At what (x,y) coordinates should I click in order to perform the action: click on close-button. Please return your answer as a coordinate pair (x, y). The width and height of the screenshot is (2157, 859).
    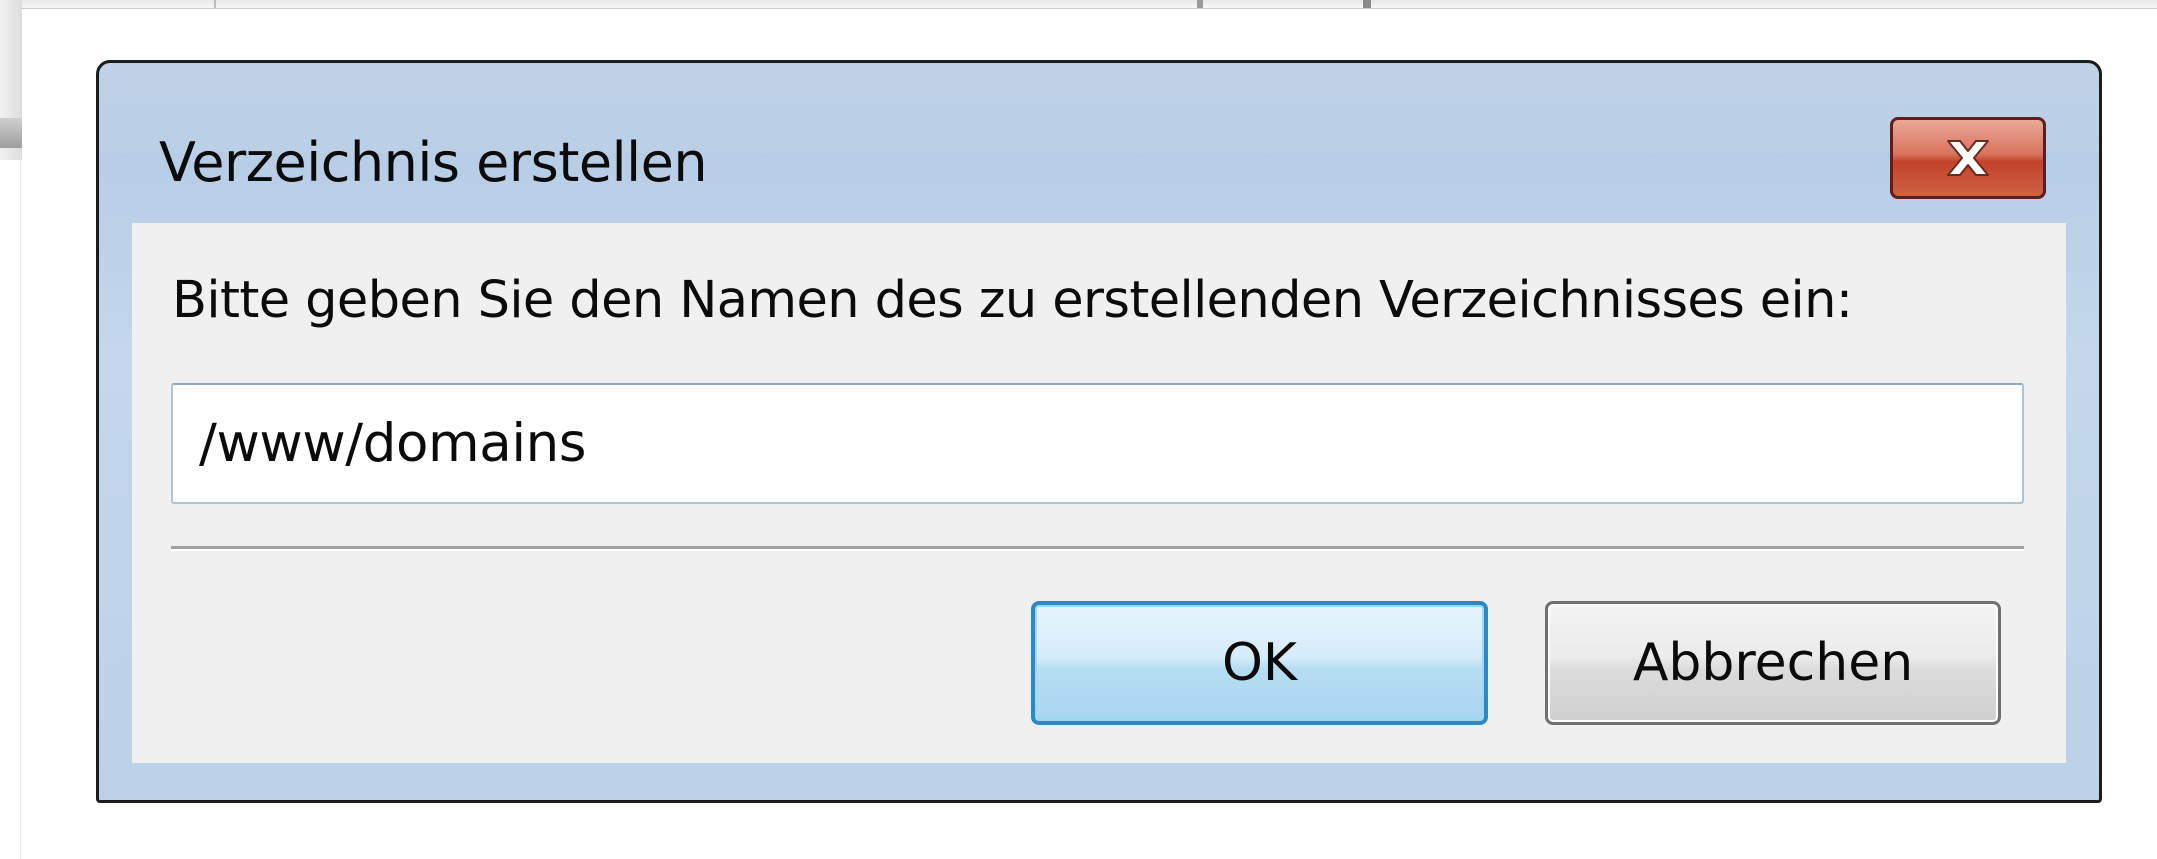
    Looking at the image, I should click on (1968, 158).